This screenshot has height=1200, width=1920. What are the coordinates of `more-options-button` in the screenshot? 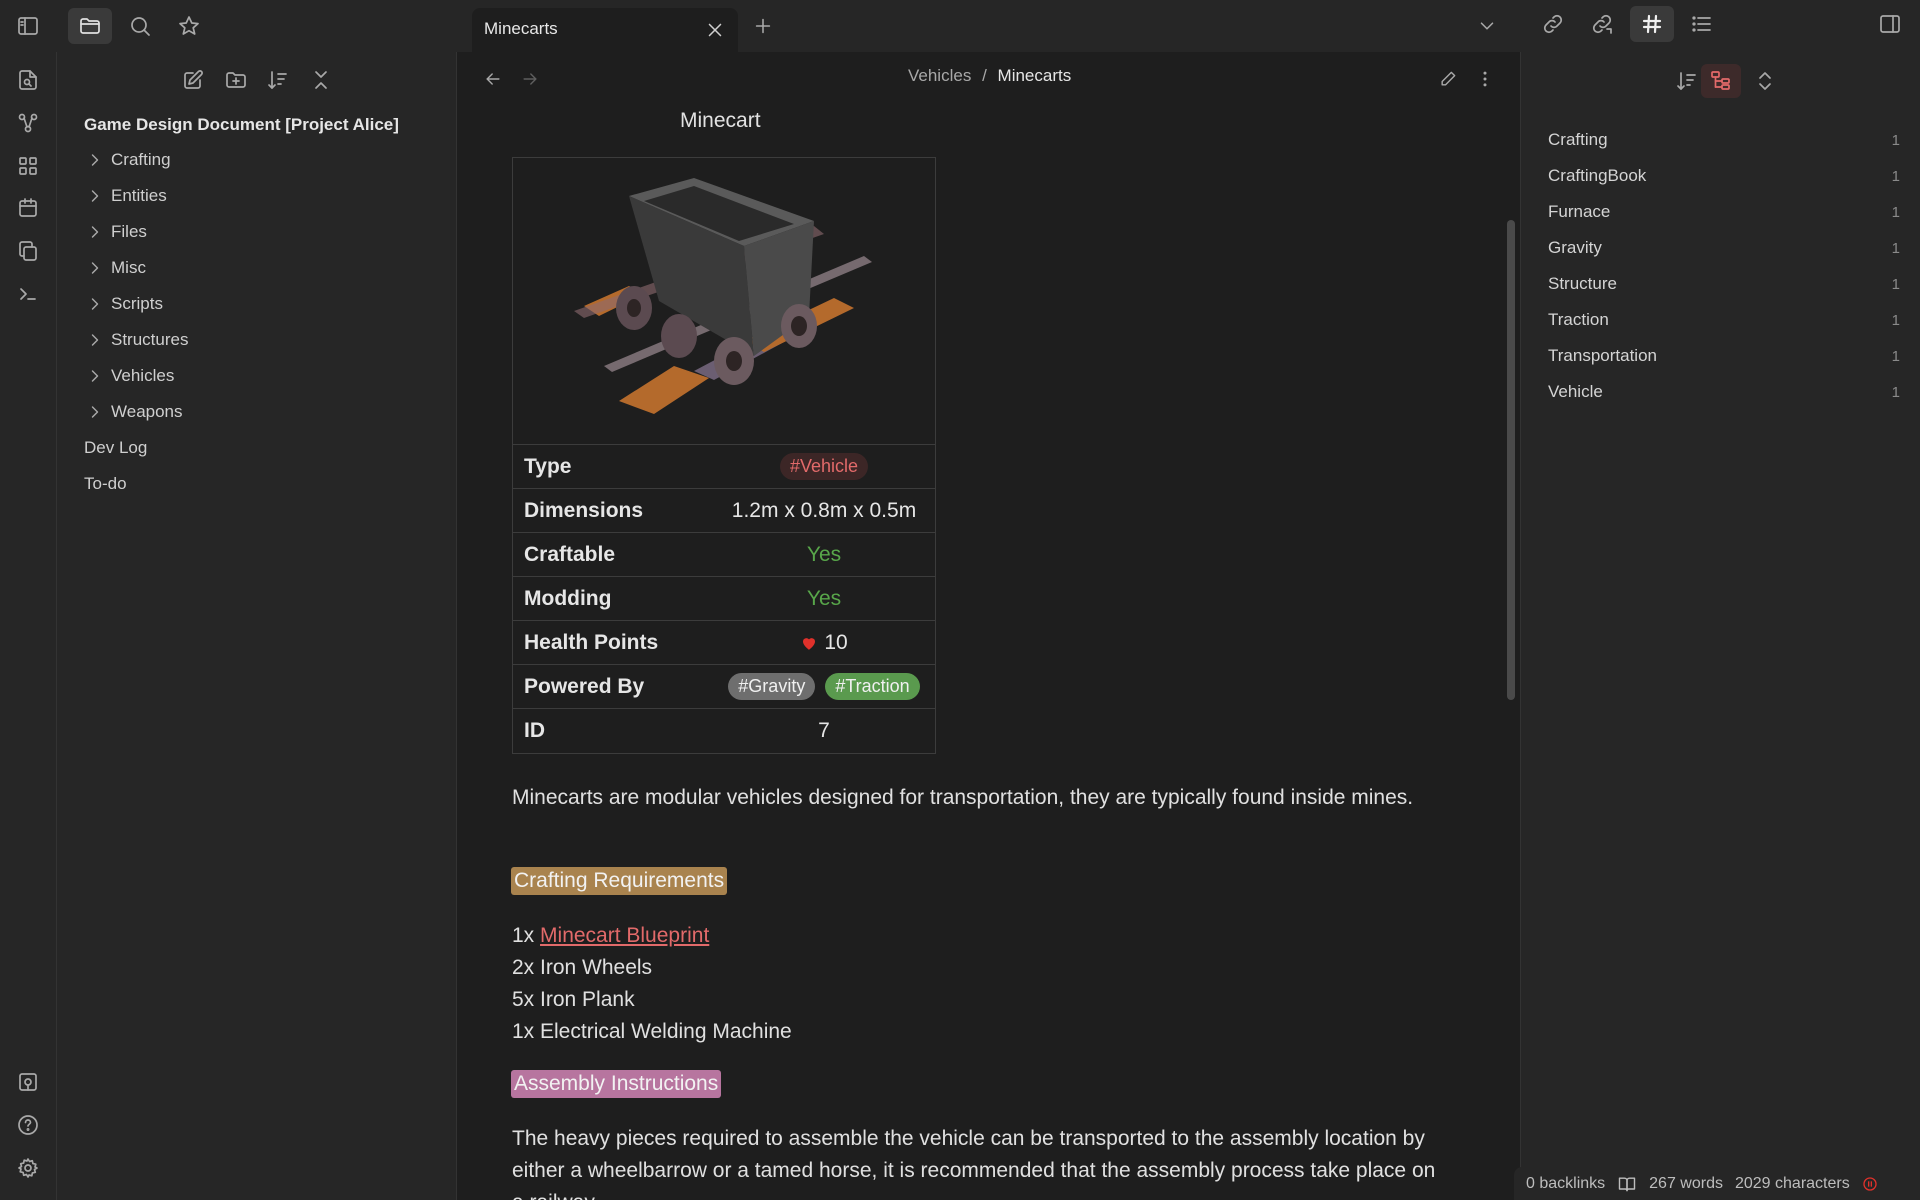 It's located at (1485, 79).